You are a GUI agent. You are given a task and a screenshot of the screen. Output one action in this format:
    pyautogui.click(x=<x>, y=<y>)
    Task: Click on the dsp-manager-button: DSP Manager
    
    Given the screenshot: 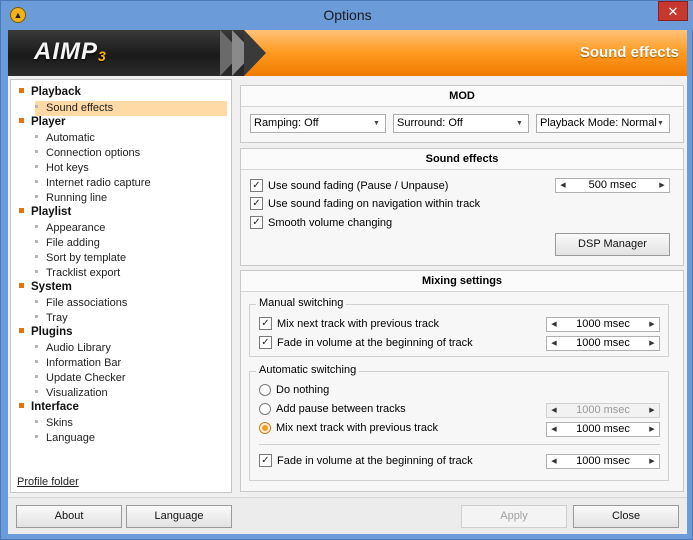 What is the action you would take?
    pyautogui.click(x=612, y=244)
    